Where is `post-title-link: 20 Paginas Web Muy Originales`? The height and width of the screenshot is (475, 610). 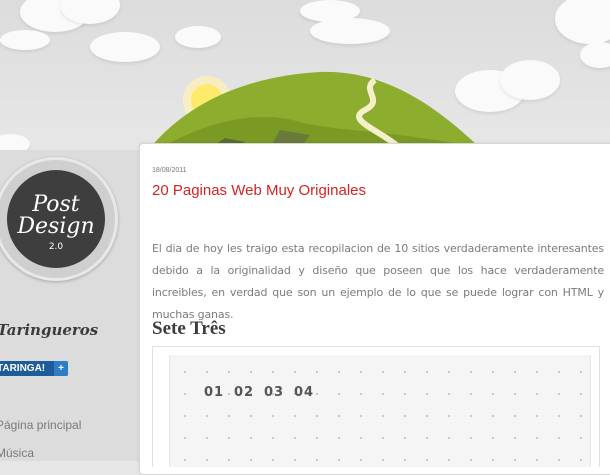
post-title-link: 20 Paginas Web Muy Originales is located at coordinates (259, 190).